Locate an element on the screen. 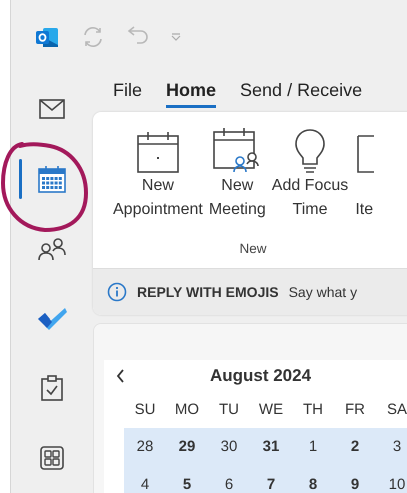  ribbon-button: New Appointment is located at coordinates (158, 179).